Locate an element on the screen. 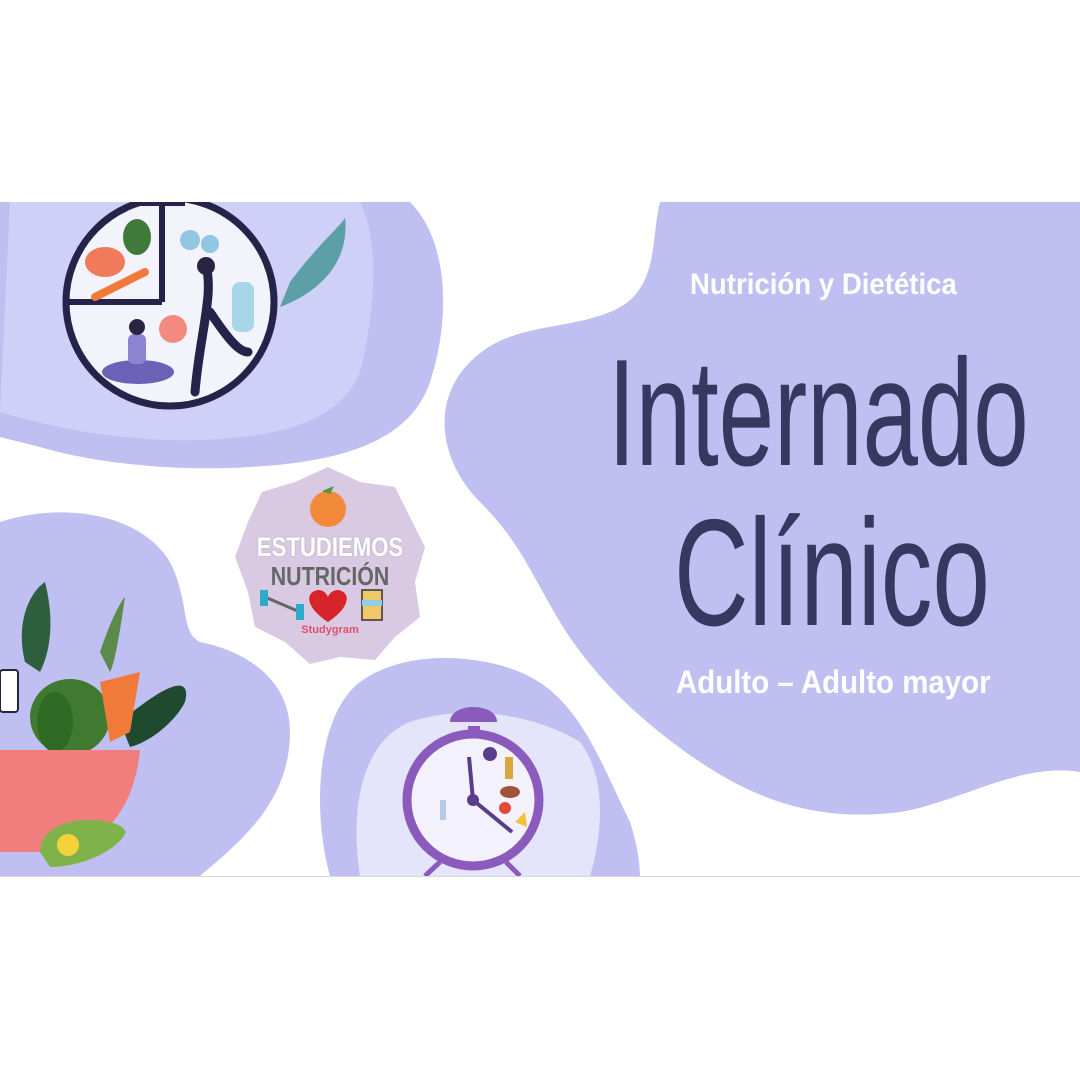 The image size is (1080, 1080). orange-icon is located at coordinates (328, 509).